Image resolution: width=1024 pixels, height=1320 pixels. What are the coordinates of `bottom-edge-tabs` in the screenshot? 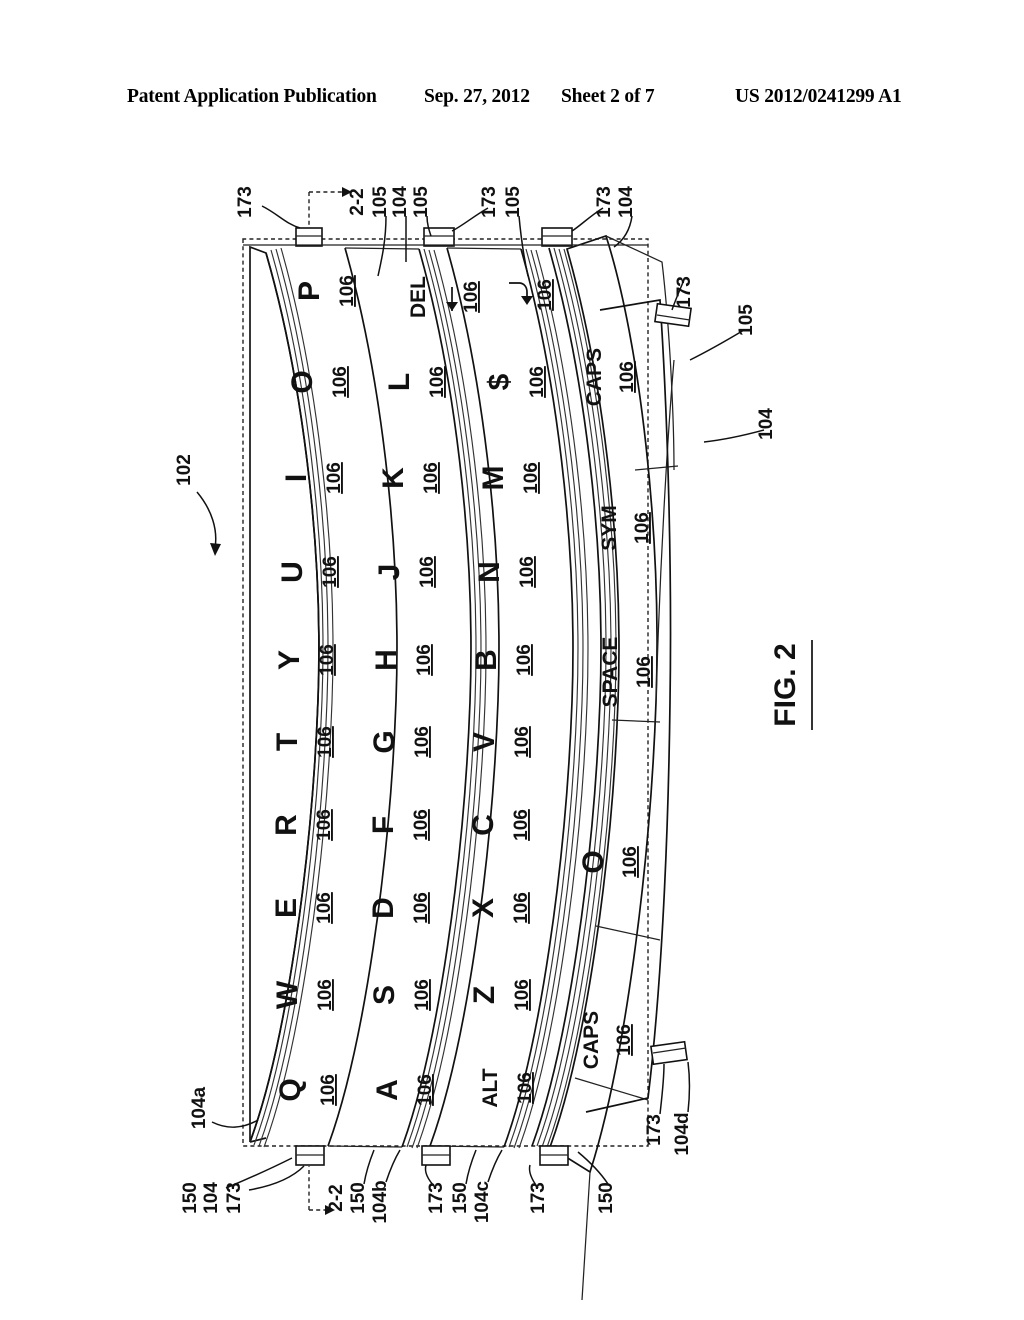 It's located at (432, 1155).